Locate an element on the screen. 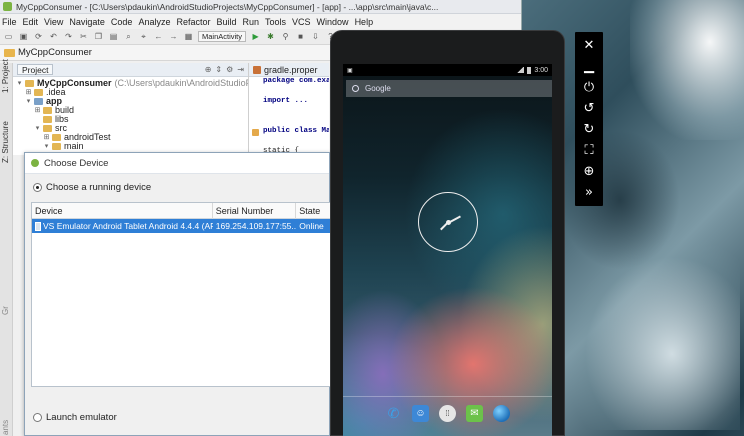 The image size is (744, 436). all-apps-icon: ⁞⁞ is located at coordinates (447, 413).